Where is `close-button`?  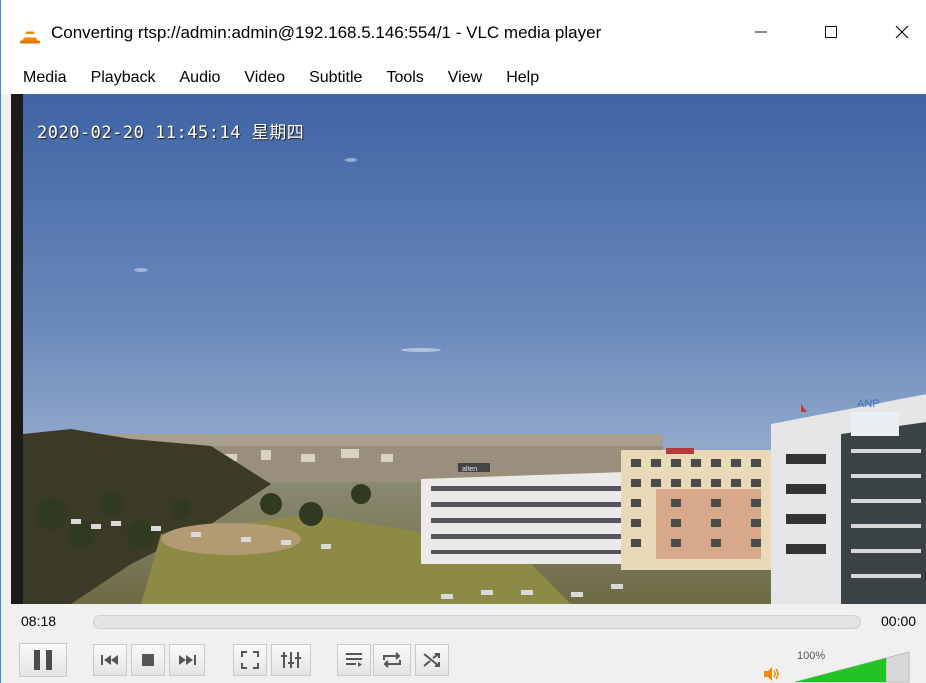
close-button is located at coordinates (902, 32).